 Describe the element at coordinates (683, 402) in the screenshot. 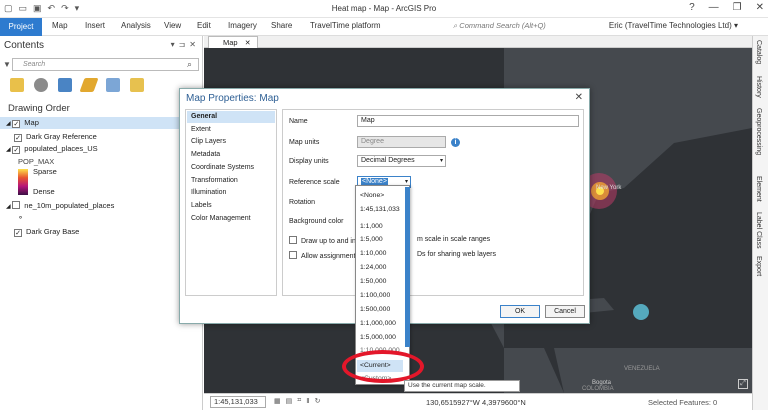

I see `selected-features-count: Selected Features: 0` at that location.